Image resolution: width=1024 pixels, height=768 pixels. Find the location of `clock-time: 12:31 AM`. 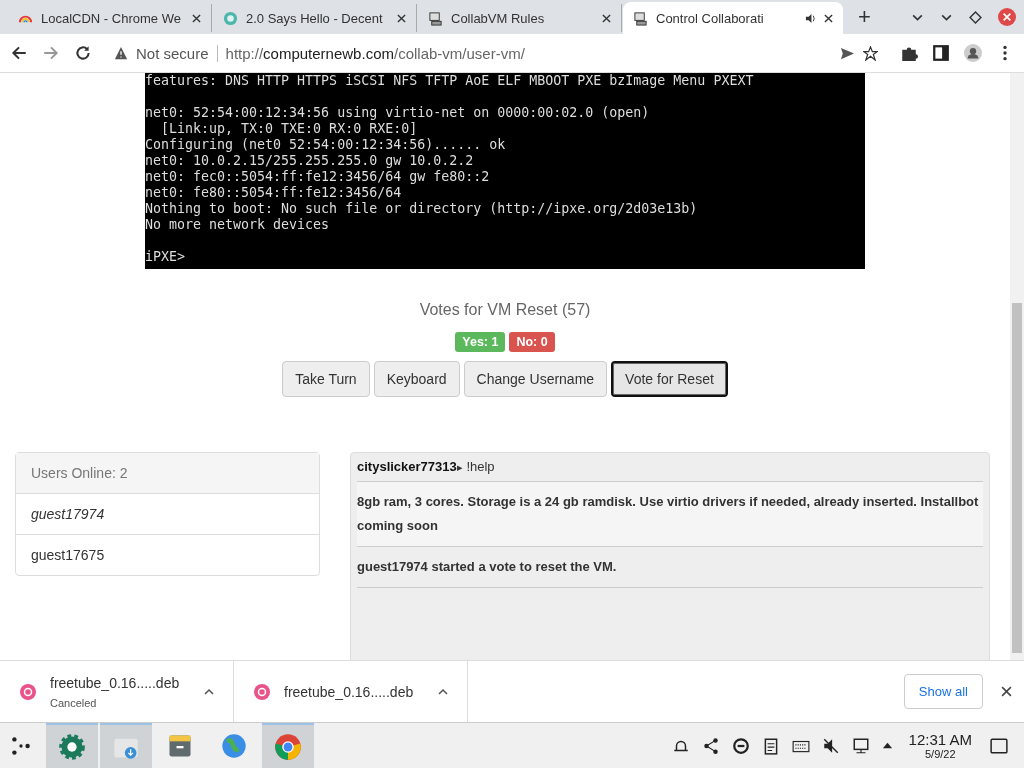

clock-time: 12:31 AM is located at coordinates (940, 739).